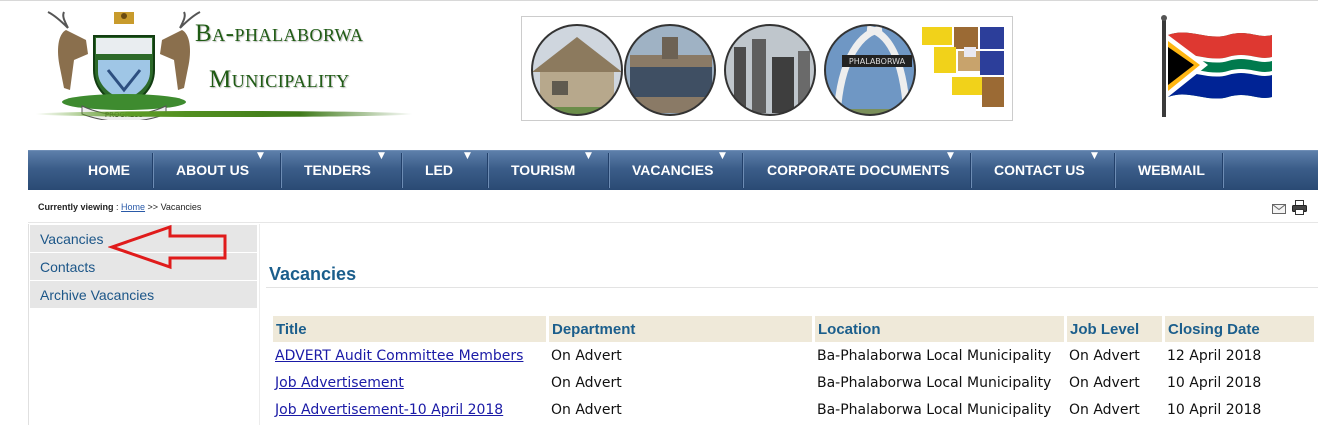  Describe the element at coordinates (1239, 329) in the screenshot. I see `col-closing-date: Closing Date` at that location.